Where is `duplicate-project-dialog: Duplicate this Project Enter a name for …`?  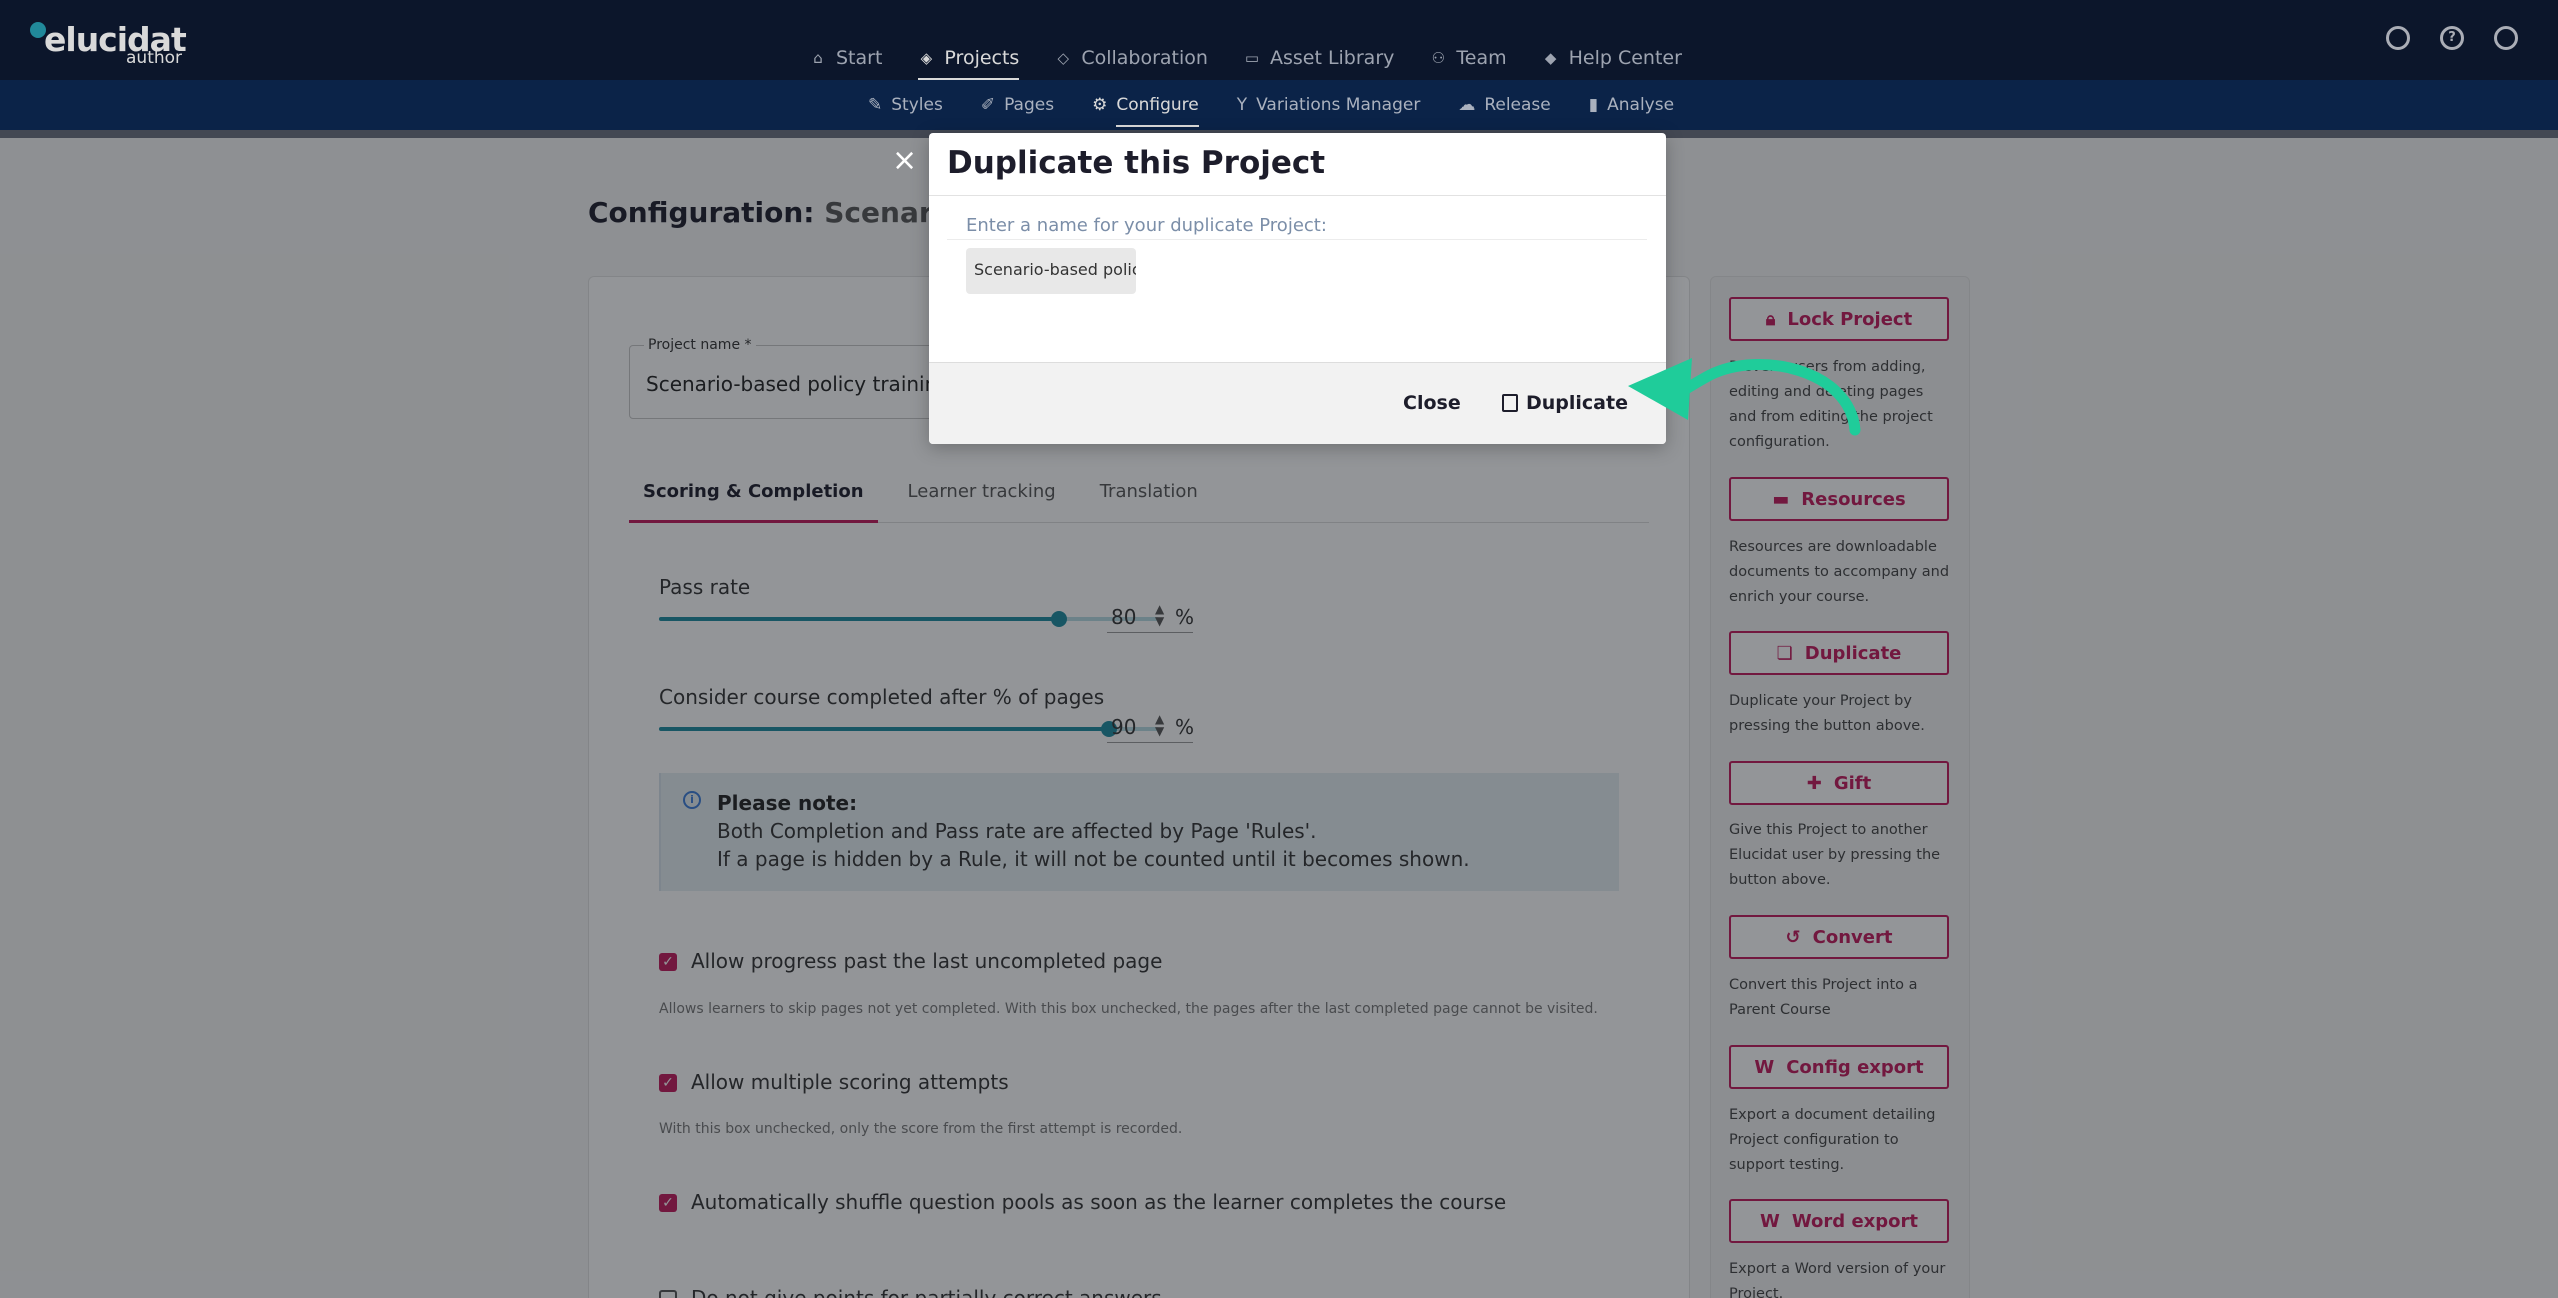
duplicate-project-dialog: Duplicate this Project Enter a name for … is located at coordinates (1297, 288).